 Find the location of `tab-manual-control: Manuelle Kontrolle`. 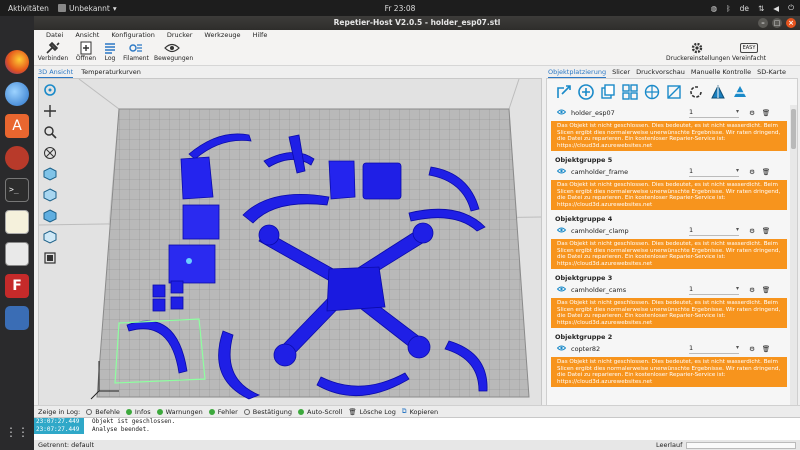

tab-manual-control: Manuelle Kontrolle is located at coordinates (721, 73).